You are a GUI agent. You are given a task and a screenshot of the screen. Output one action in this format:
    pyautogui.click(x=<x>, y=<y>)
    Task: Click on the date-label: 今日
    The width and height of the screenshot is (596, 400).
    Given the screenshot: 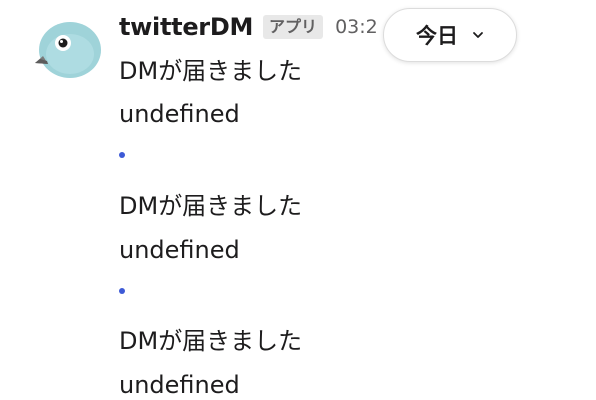 What is the action you would take?
    pyautogui.click(x=437, y=36)
    